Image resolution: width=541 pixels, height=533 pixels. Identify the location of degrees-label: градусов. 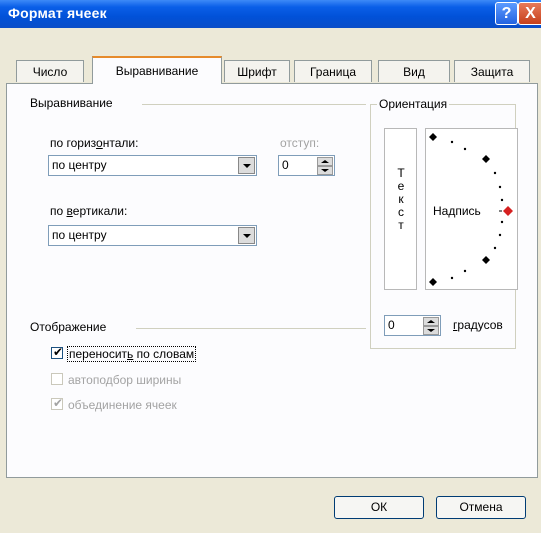
(478, 325).